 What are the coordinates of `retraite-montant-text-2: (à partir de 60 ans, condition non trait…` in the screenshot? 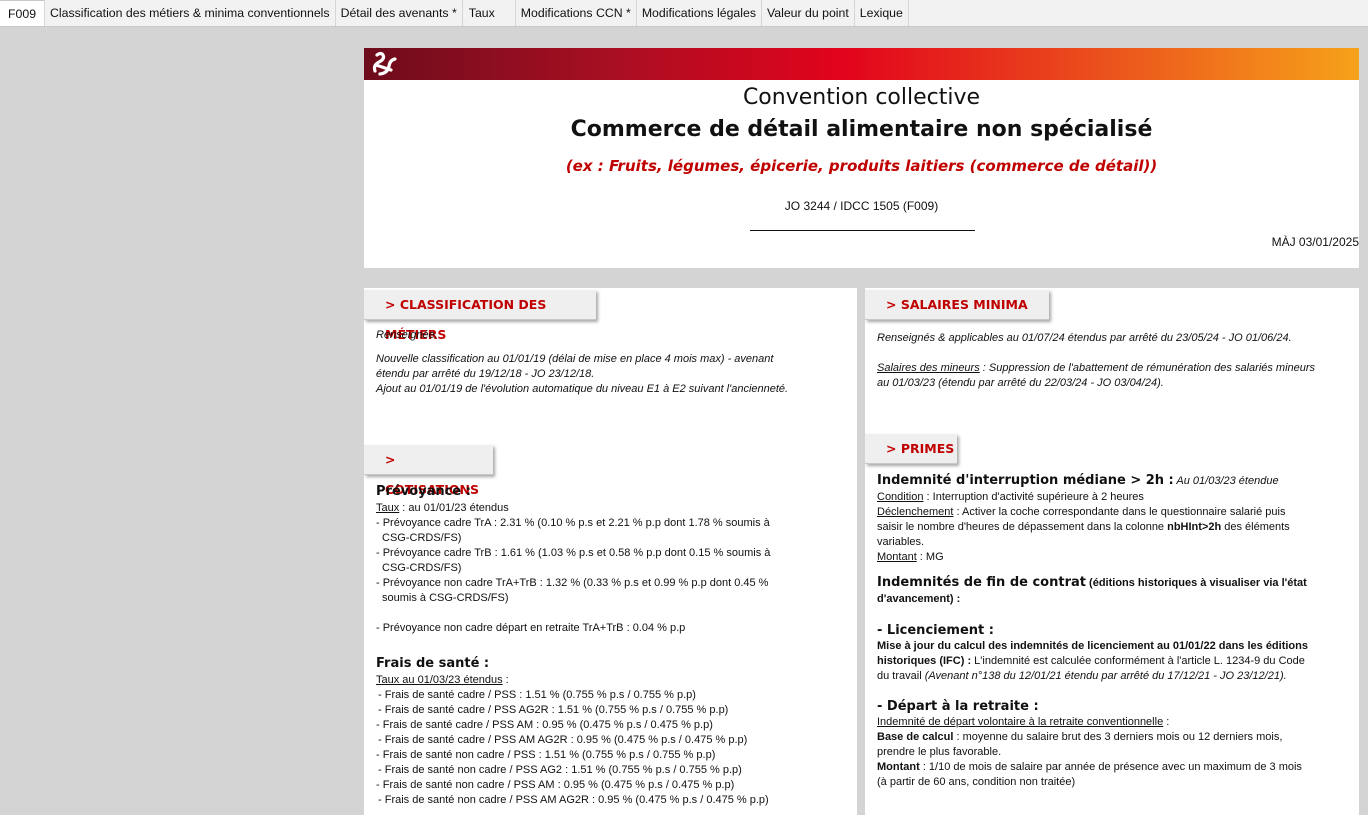 It's located at (976, 782).